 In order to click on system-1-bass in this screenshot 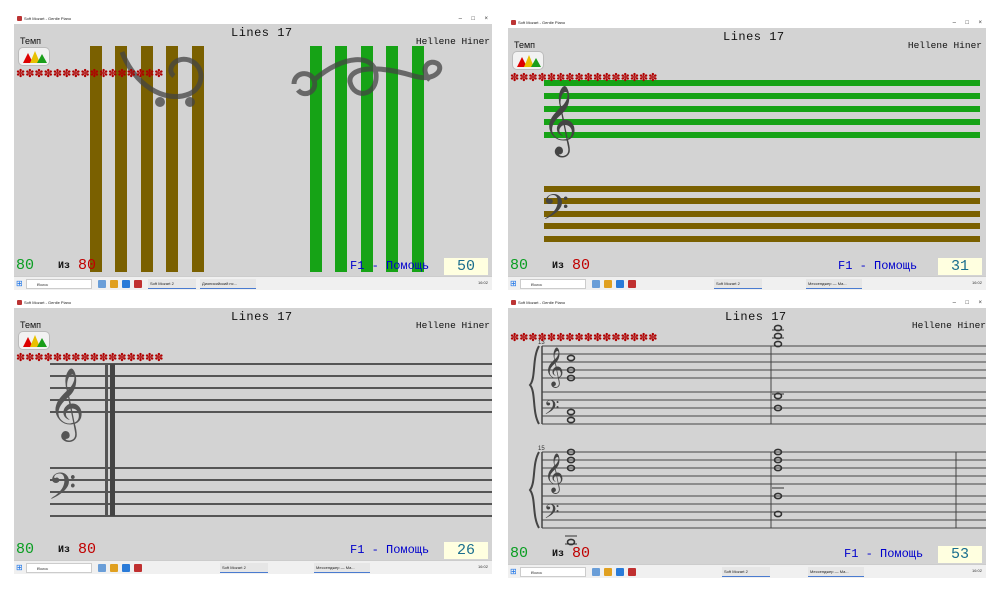, I will do `click(764, 408)`.